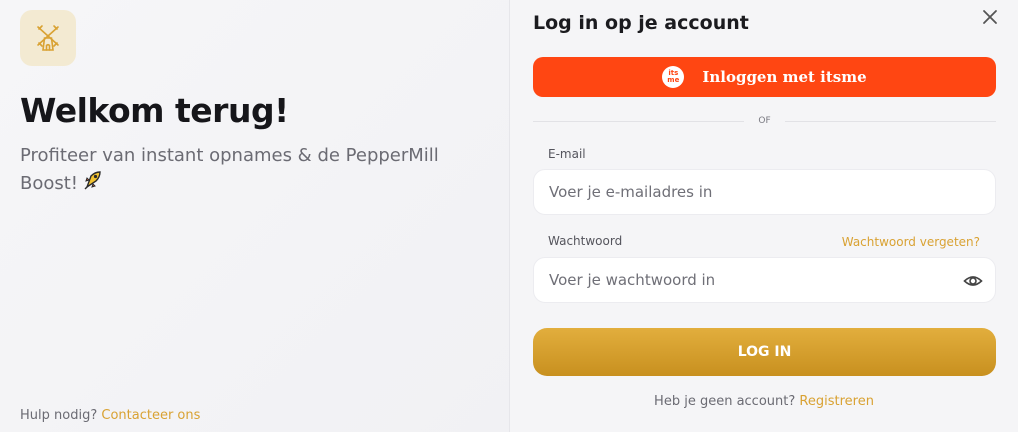 The height and width of the screenshot is (432, 1018). I want to click on password-field-container, so click(764, 280).